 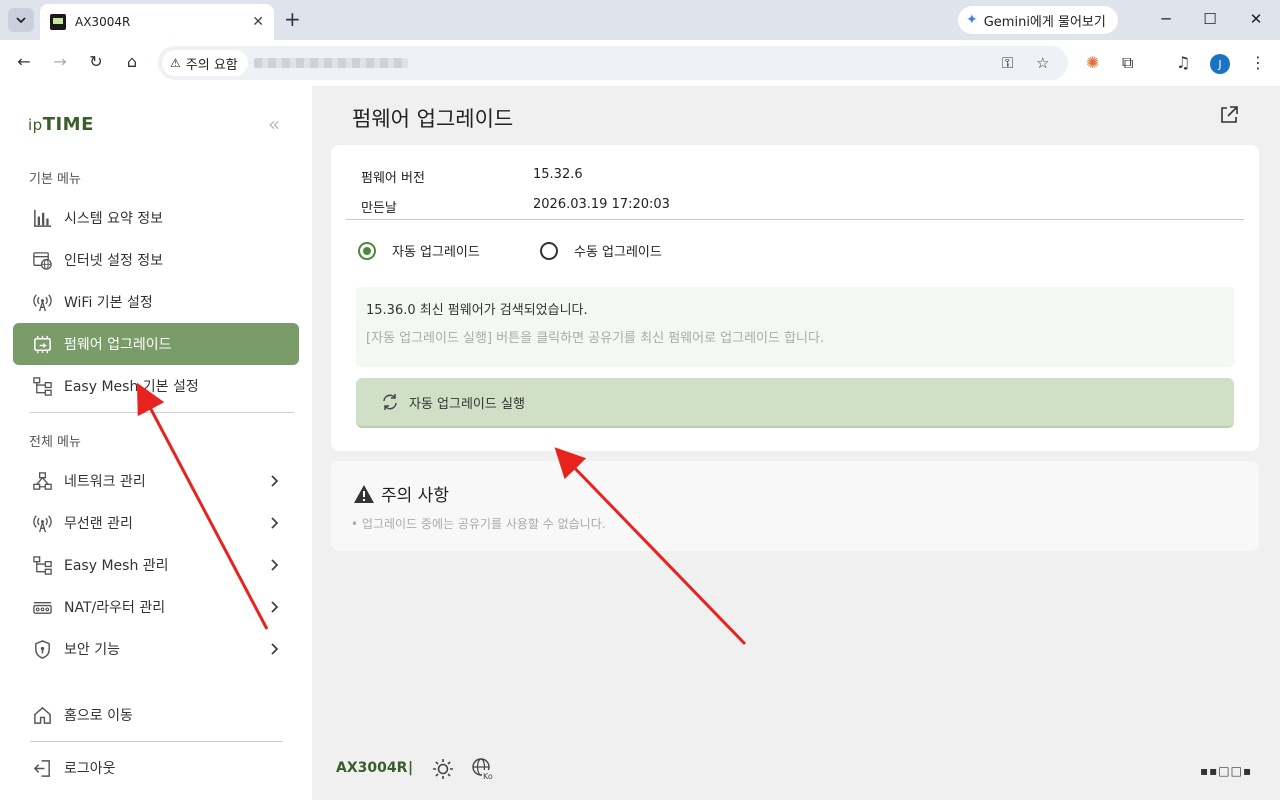 I want to click on profile-avatar: J, so click(x=1220, y=64).